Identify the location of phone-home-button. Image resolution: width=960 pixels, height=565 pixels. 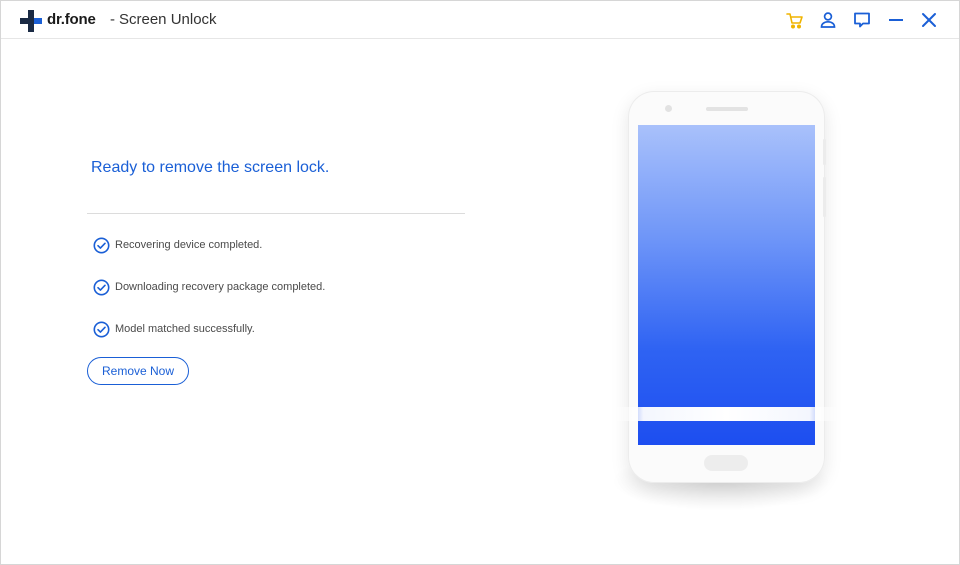
(726, 463).